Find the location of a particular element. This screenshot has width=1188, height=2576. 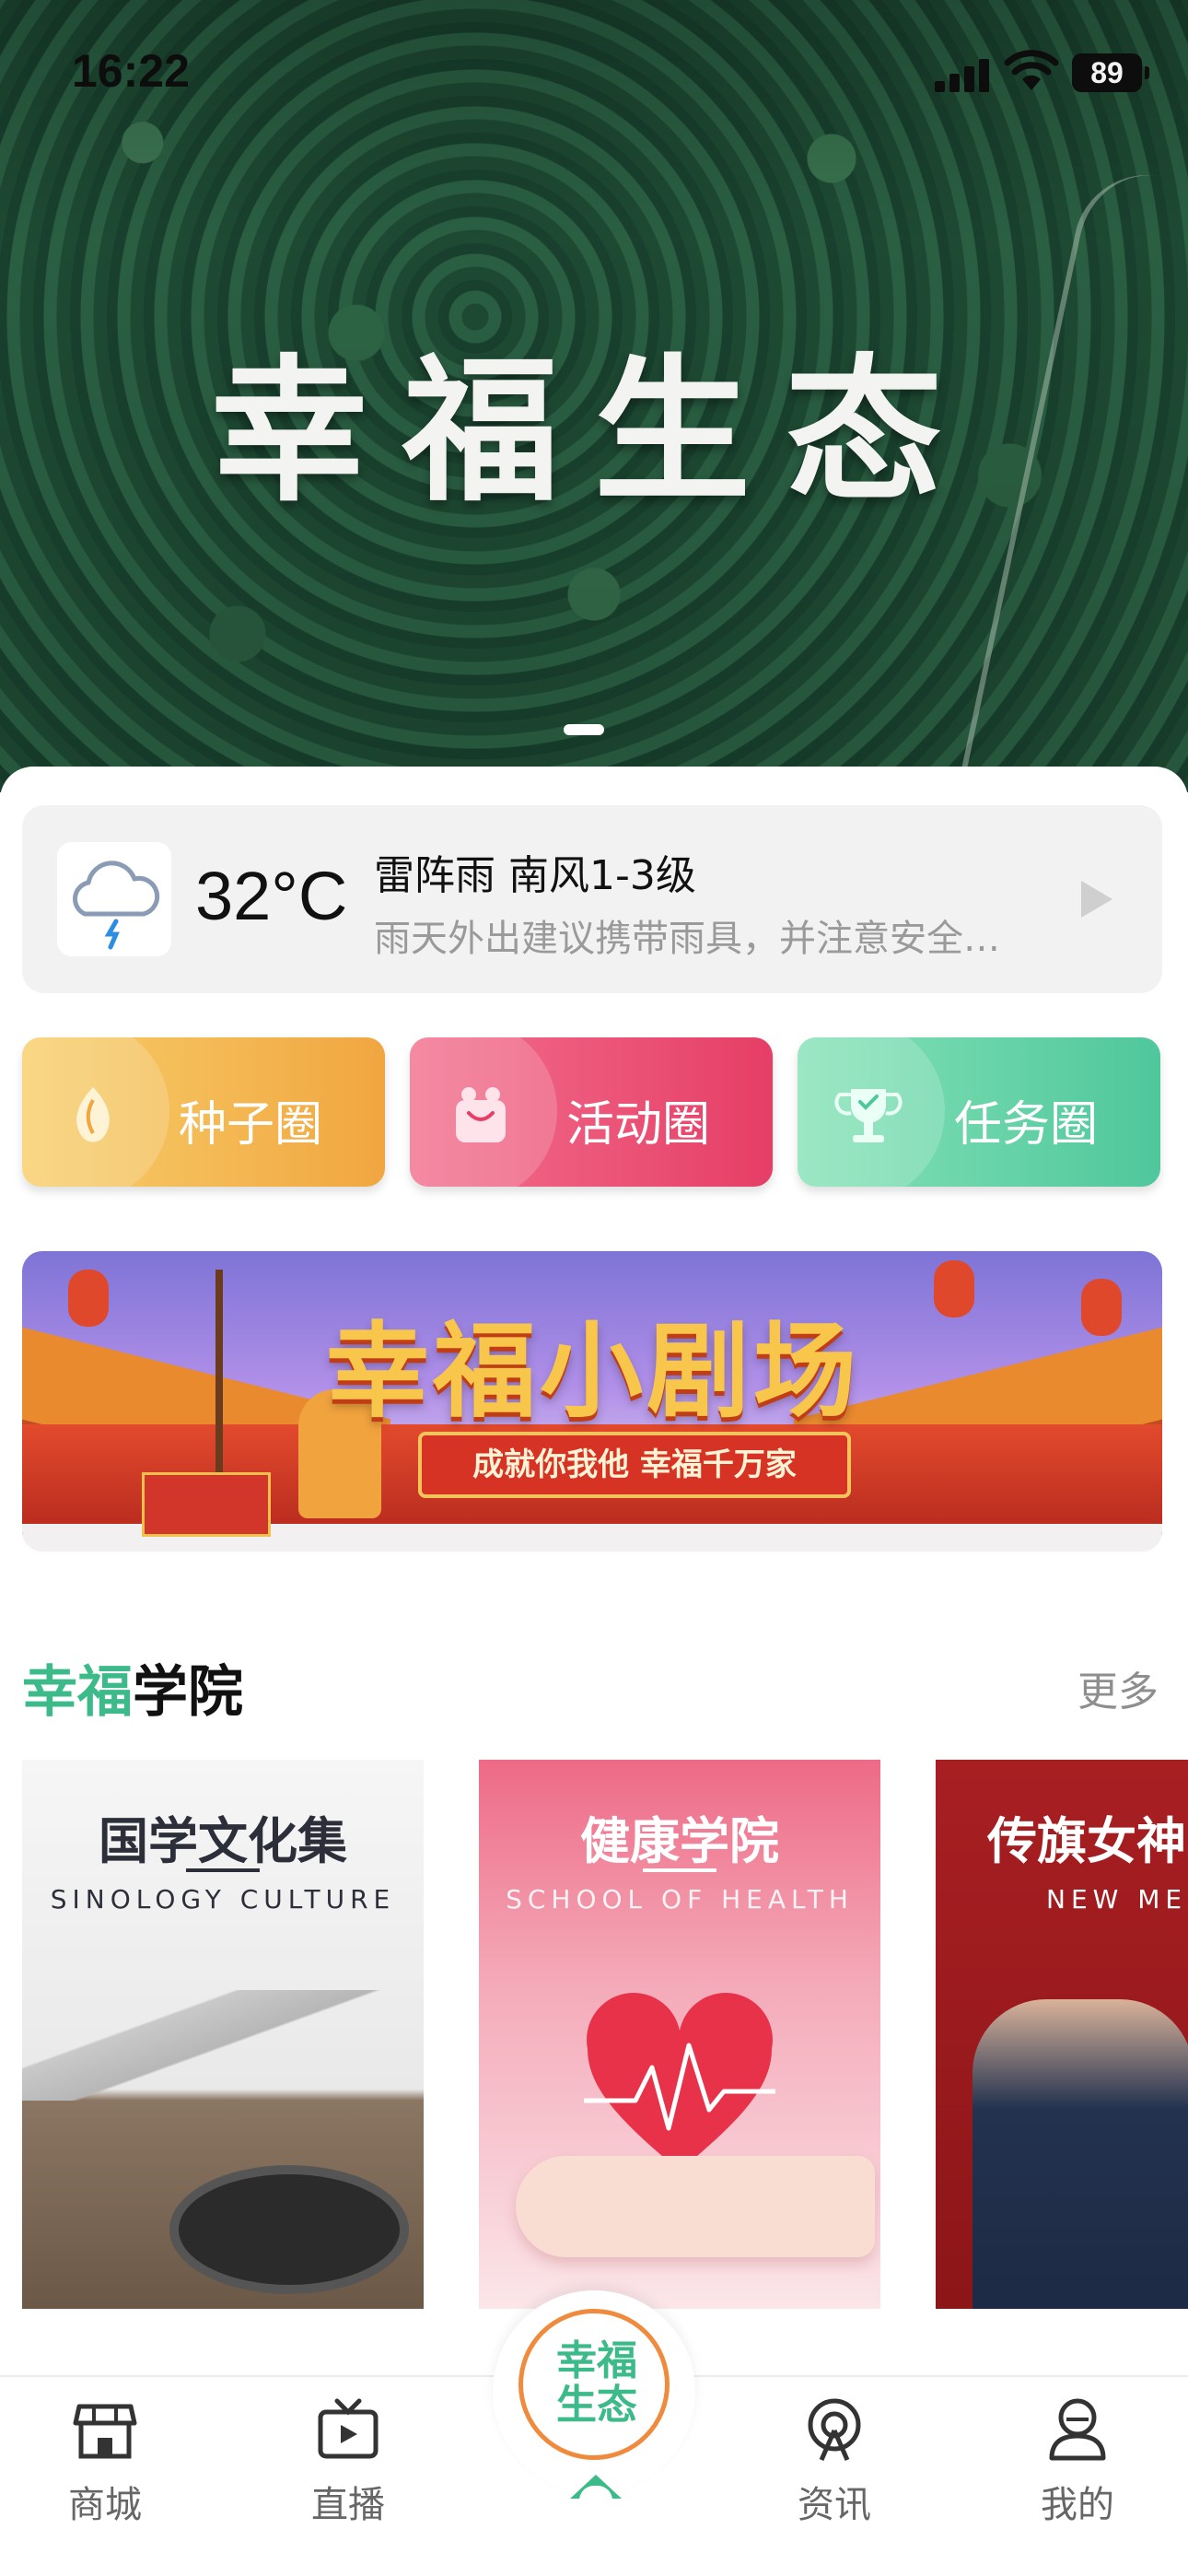

carousel-indicator is located at coordinates (584, 729).